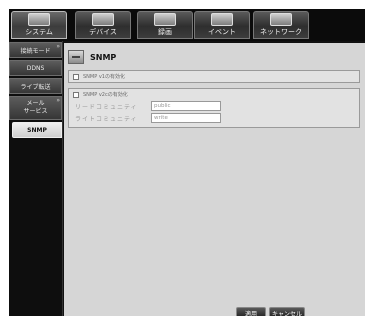 This screenshot has height=316, width=374. I want to click on sidebar-item-connection-mode: 接続モード », so click(35, 50).